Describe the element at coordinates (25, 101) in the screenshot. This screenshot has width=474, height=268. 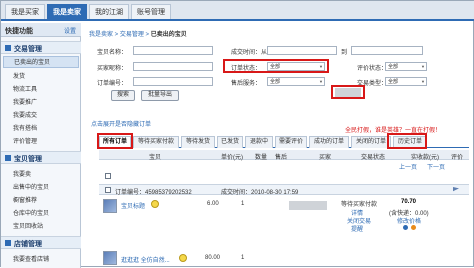
I see `sidebar-item-promote: 我要推广` at that location.